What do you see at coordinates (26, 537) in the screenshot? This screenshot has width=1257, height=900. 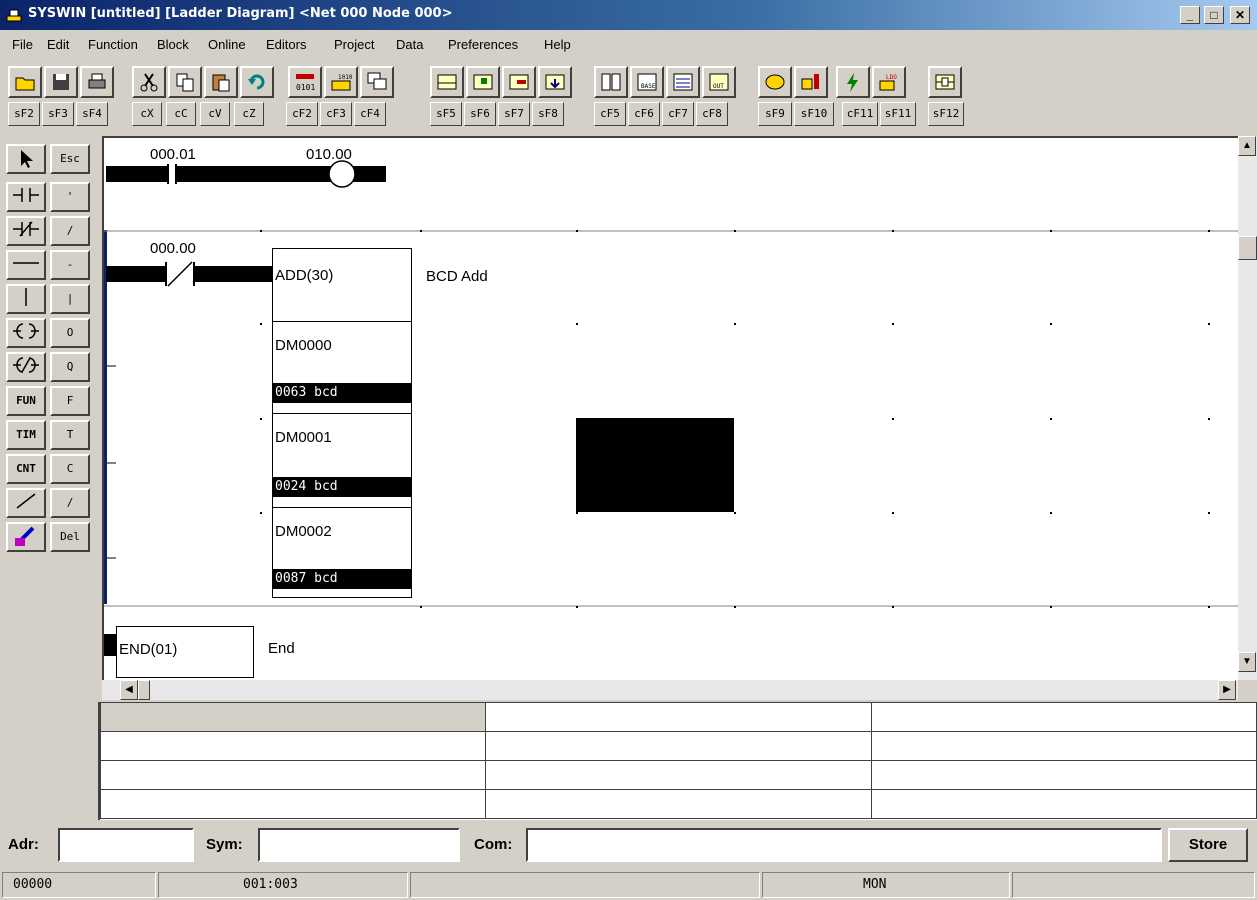 I see `edit-tool-icon` at bounding box center [26, 537].